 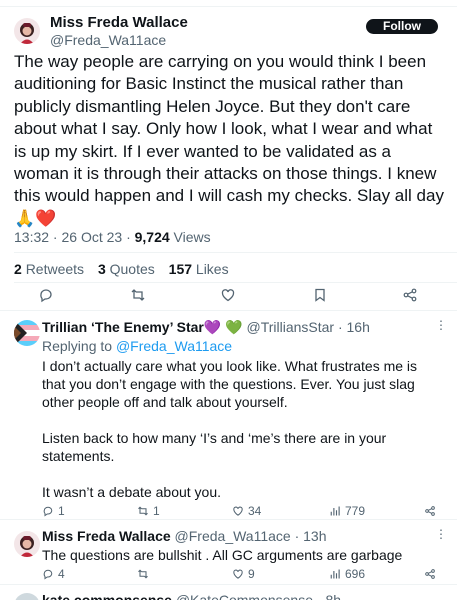 I want to click on tweet-author: Miss Freda Wallace @Freda_Wa11ace Follow, so click(x=229, y=31).